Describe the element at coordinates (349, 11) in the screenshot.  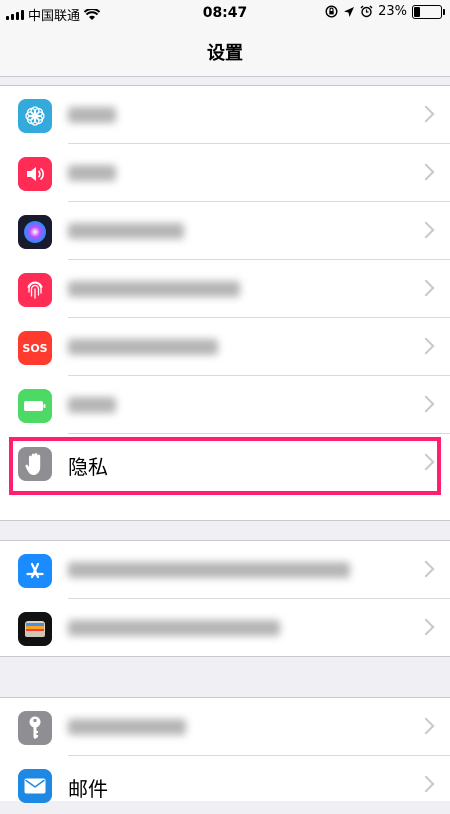
I see `location-icon` at that location.